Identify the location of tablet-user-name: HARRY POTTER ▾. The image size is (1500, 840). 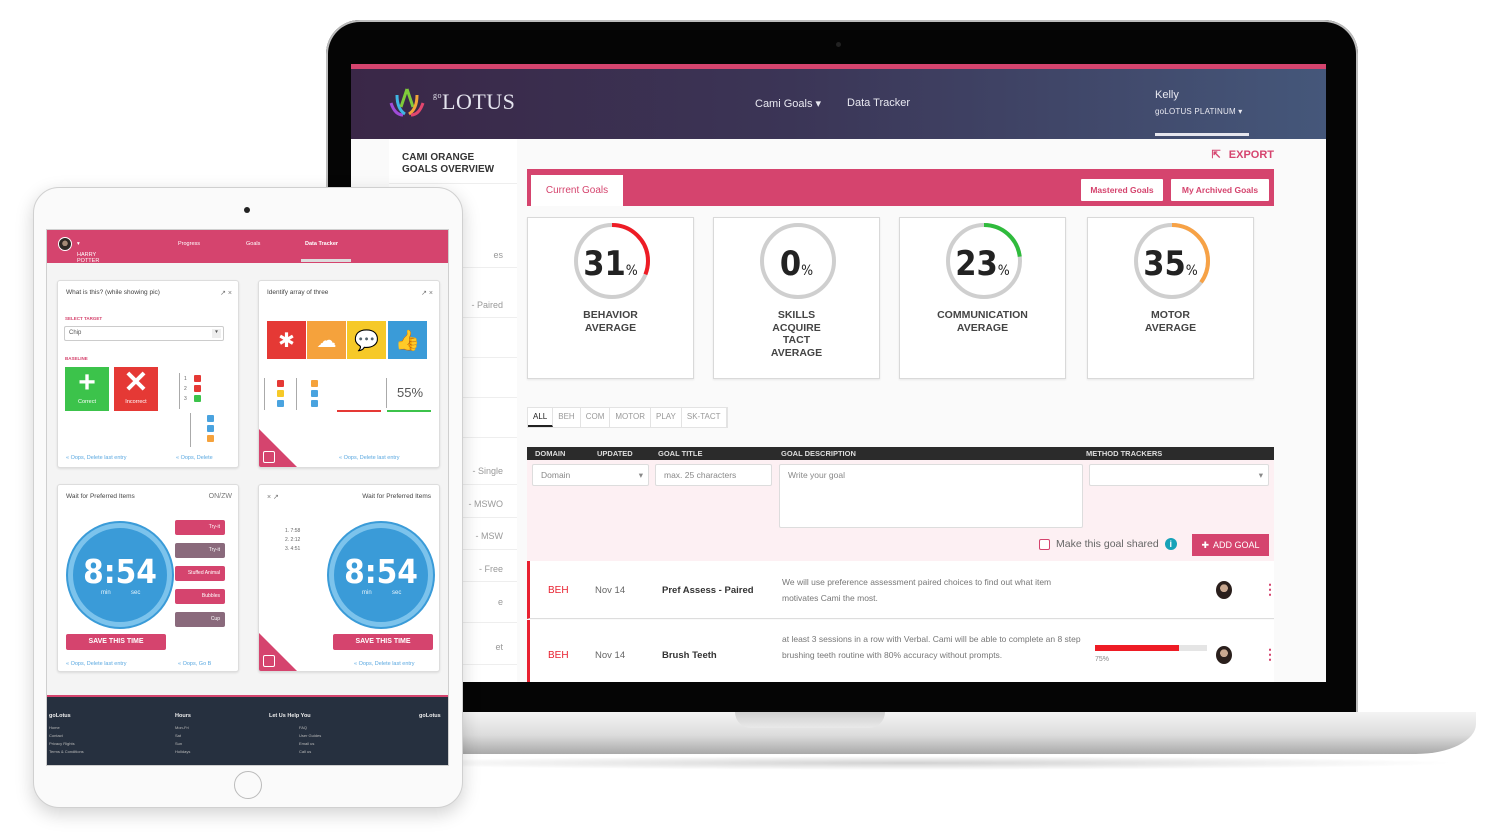
(88, 252).